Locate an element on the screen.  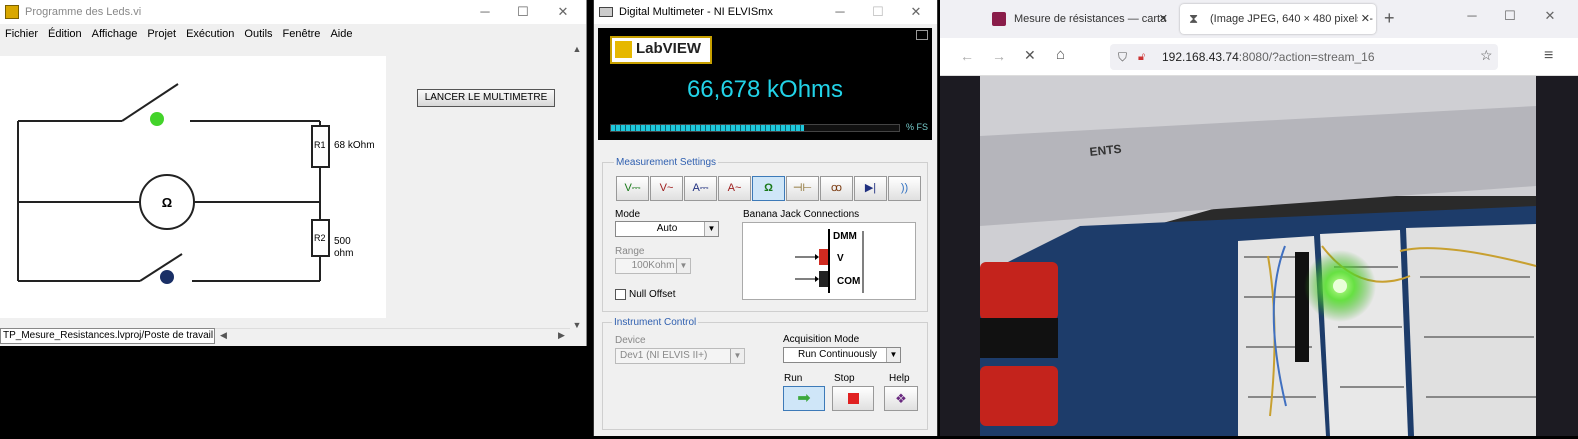
help-book-icon: ❖ is located at coordinates (901, 398).